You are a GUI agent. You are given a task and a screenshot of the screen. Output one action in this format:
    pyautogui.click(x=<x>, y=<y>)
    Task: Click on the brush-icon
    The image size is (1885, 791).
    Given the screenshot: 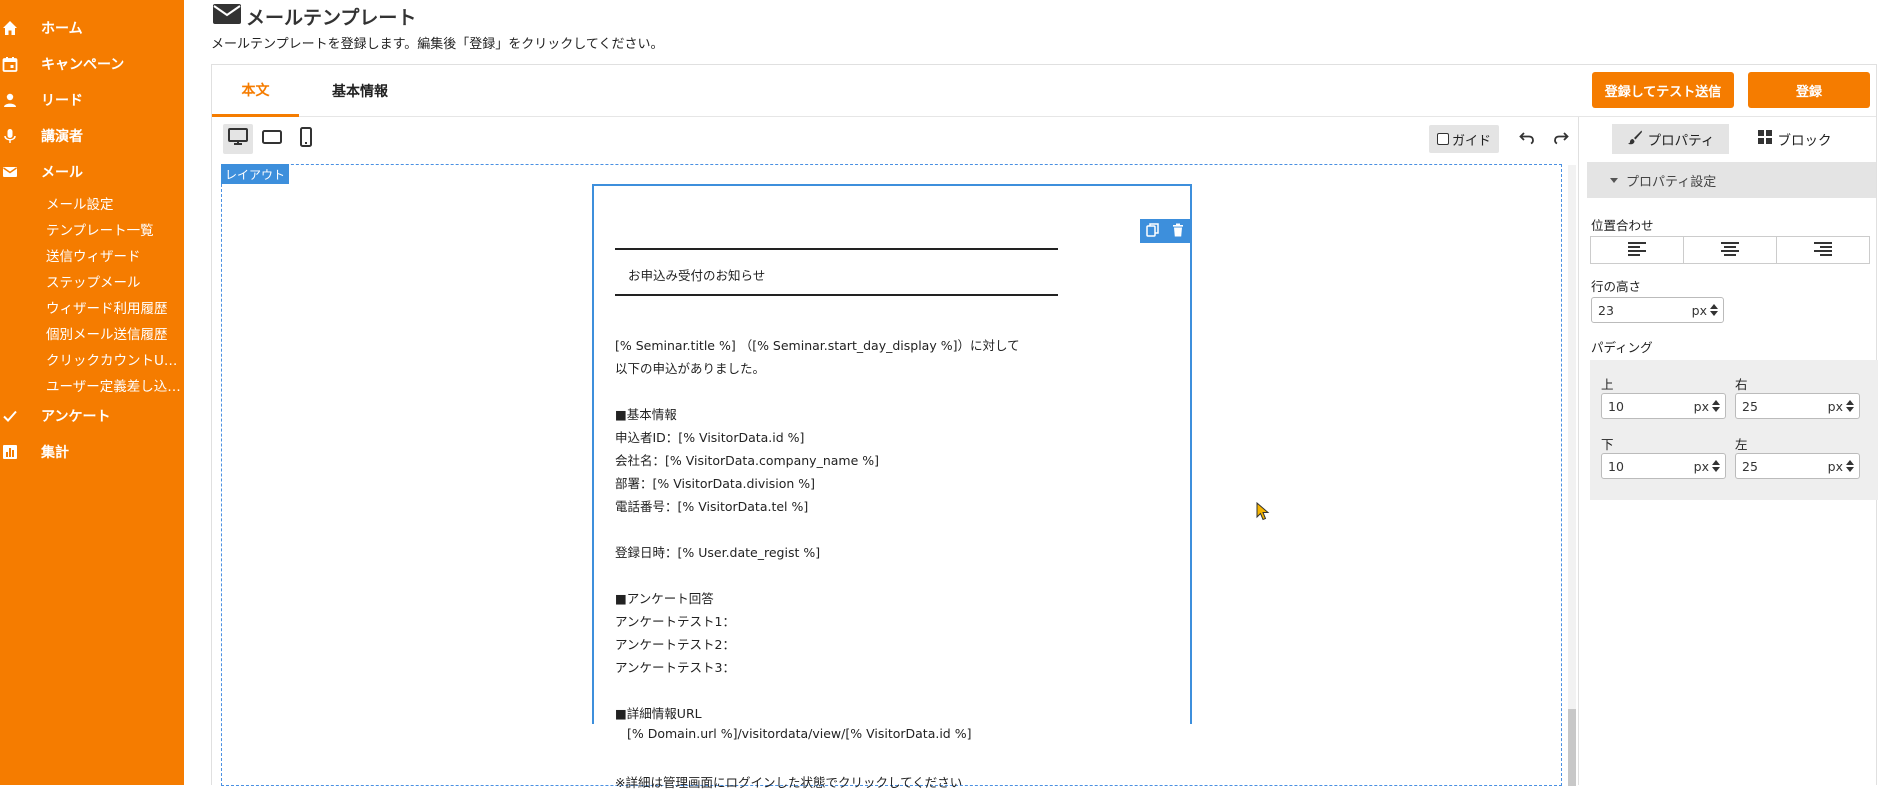 What is the action you would take?
    pyautogui.click(x=1635, y=139)
    